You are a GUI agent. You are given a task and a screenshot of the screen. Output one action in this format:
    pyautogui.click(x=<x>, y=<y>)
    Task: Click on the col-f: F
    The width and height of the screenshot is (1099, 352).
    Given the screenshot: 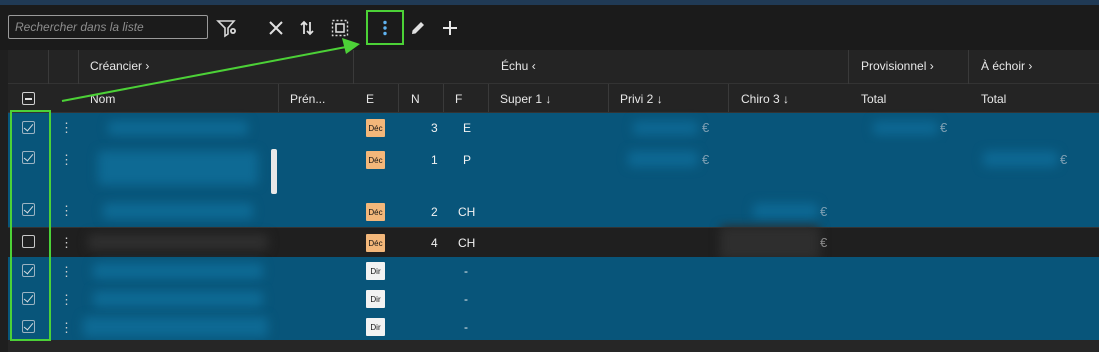 What is the action you would take?
    pyautogui.click(x=458, y=99)
    